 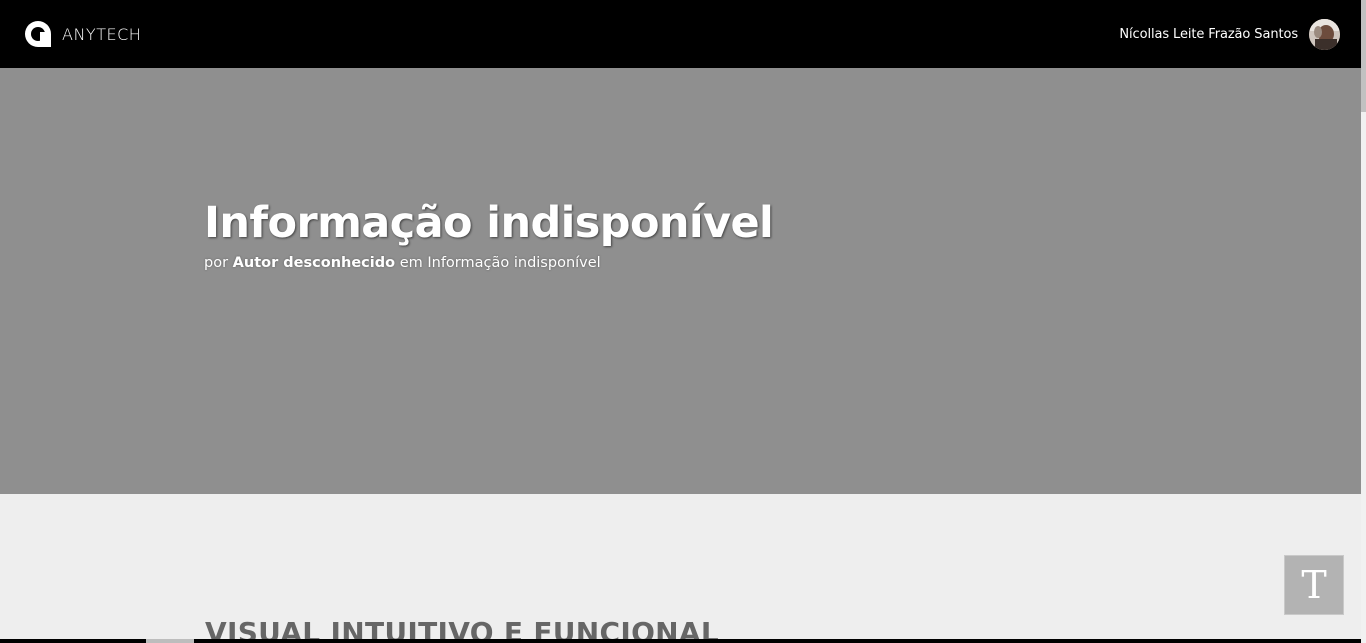 I want to click on bottom-divider, so click(x=680, y=641).